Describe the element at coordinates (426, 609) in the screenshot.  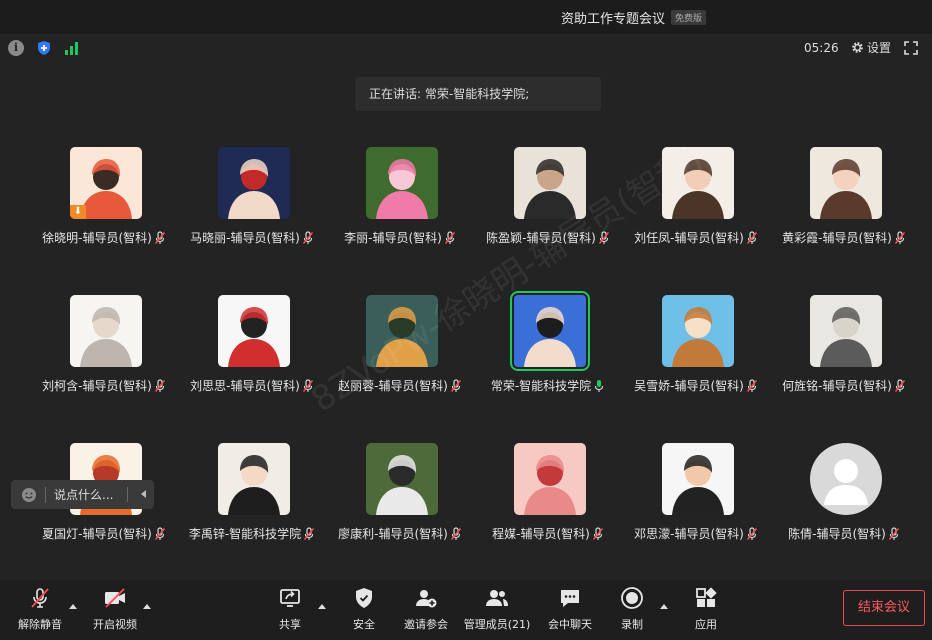
I see `invite-button: 邀请参会` at that location.